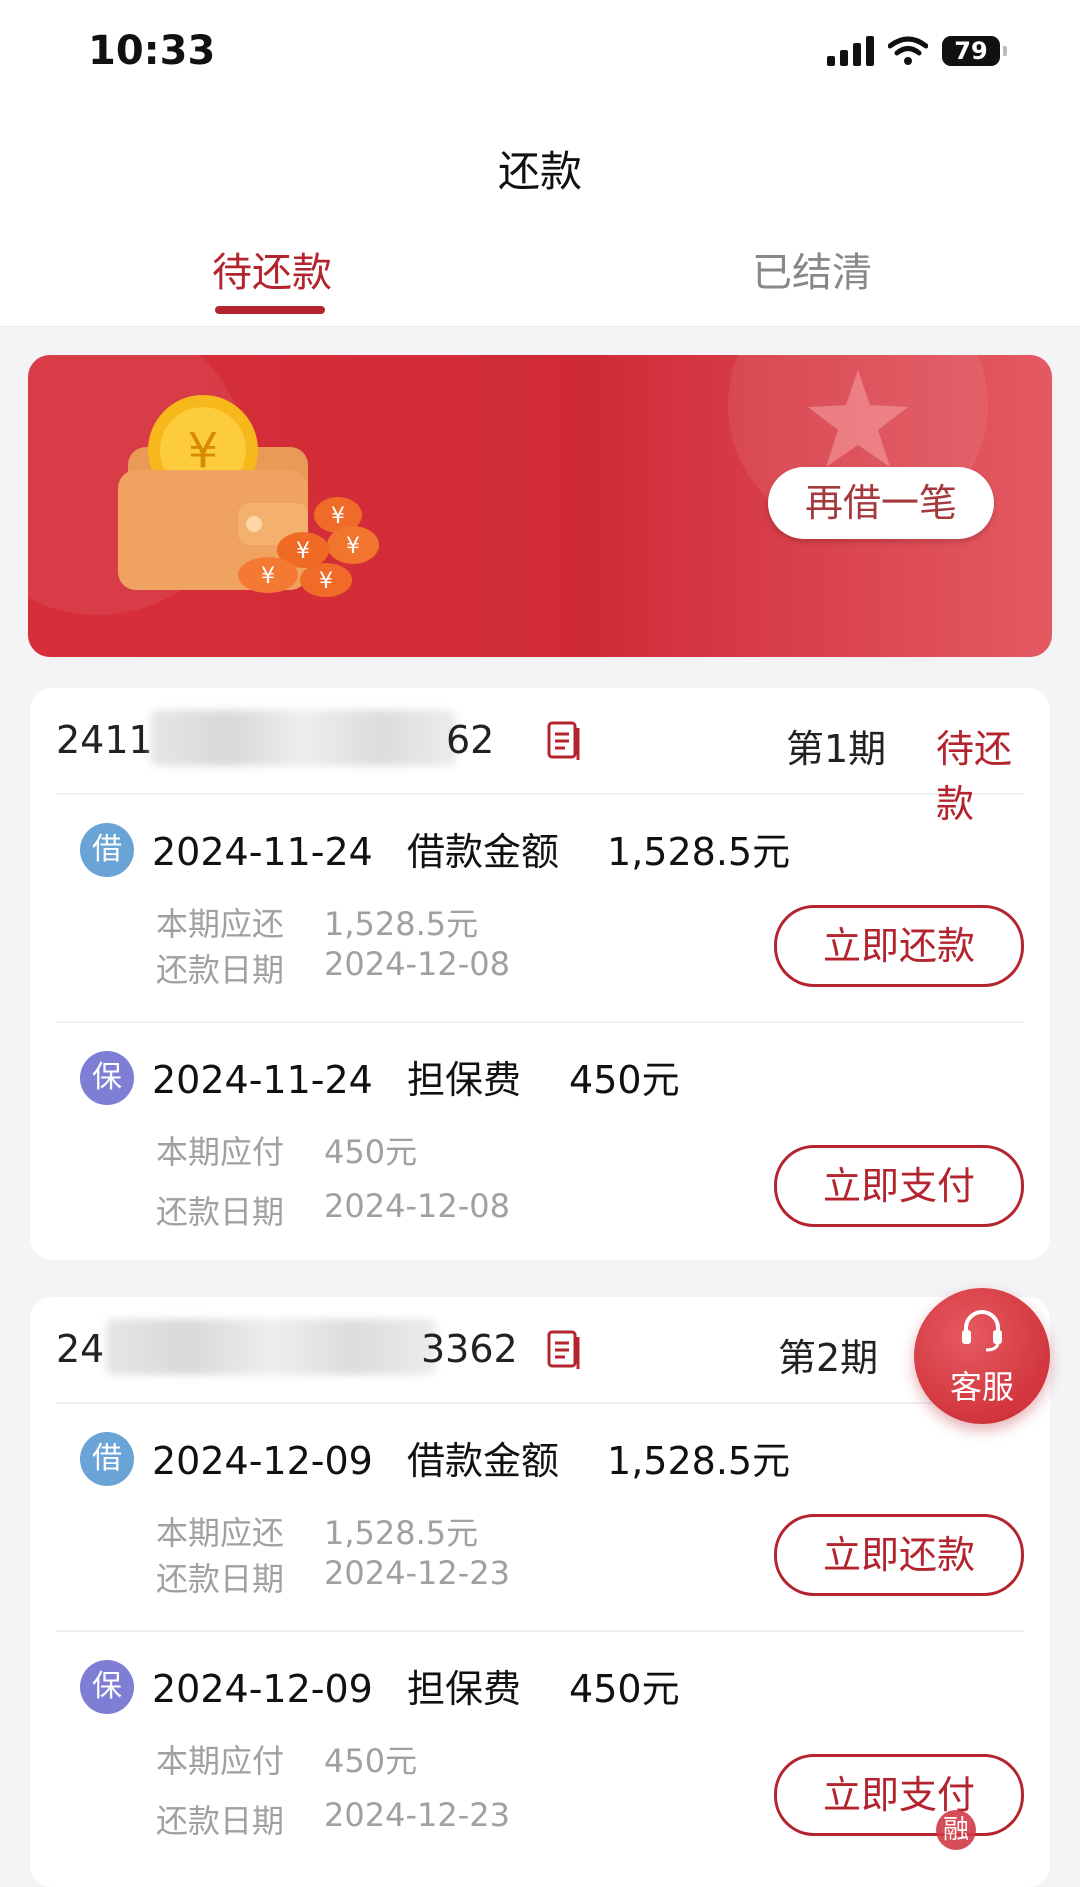 This screenshot has width=1080, height=1887. What do you see at coordinates (80, 1349) in the screenshot?
I see `order-number-prefix: 24` at bounding box center [80, 1349].